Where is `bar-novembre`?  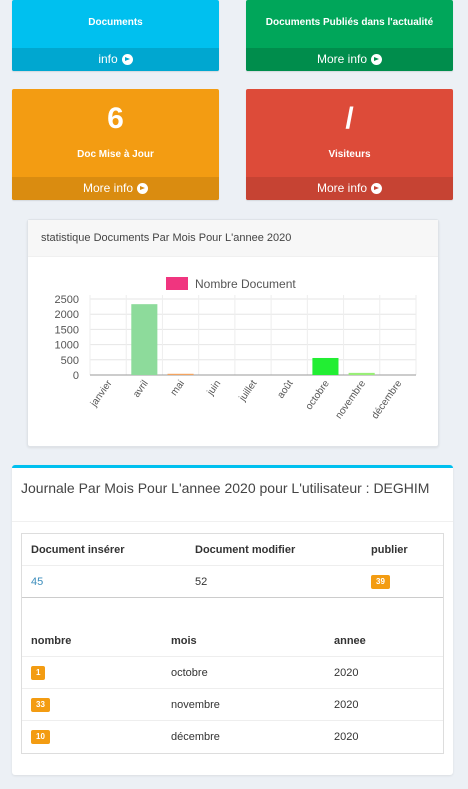
bar-novembre is located at coordinates (361, 373).